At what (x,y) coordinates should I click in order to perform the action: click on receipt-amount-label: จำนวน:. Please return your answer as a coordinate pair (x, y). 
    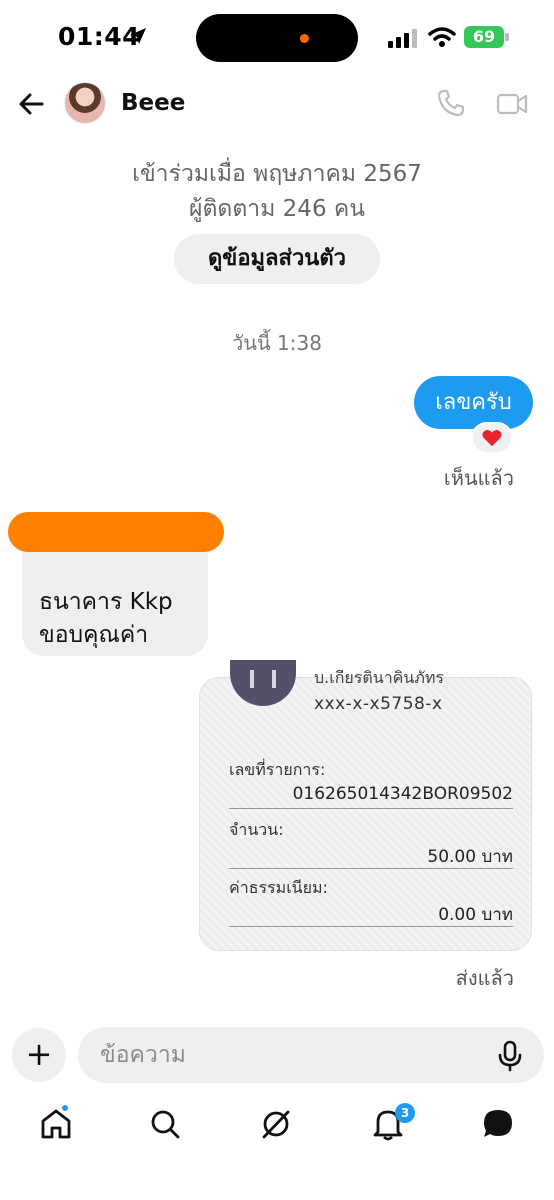
    Looking at the image, I should click on (256, 829).